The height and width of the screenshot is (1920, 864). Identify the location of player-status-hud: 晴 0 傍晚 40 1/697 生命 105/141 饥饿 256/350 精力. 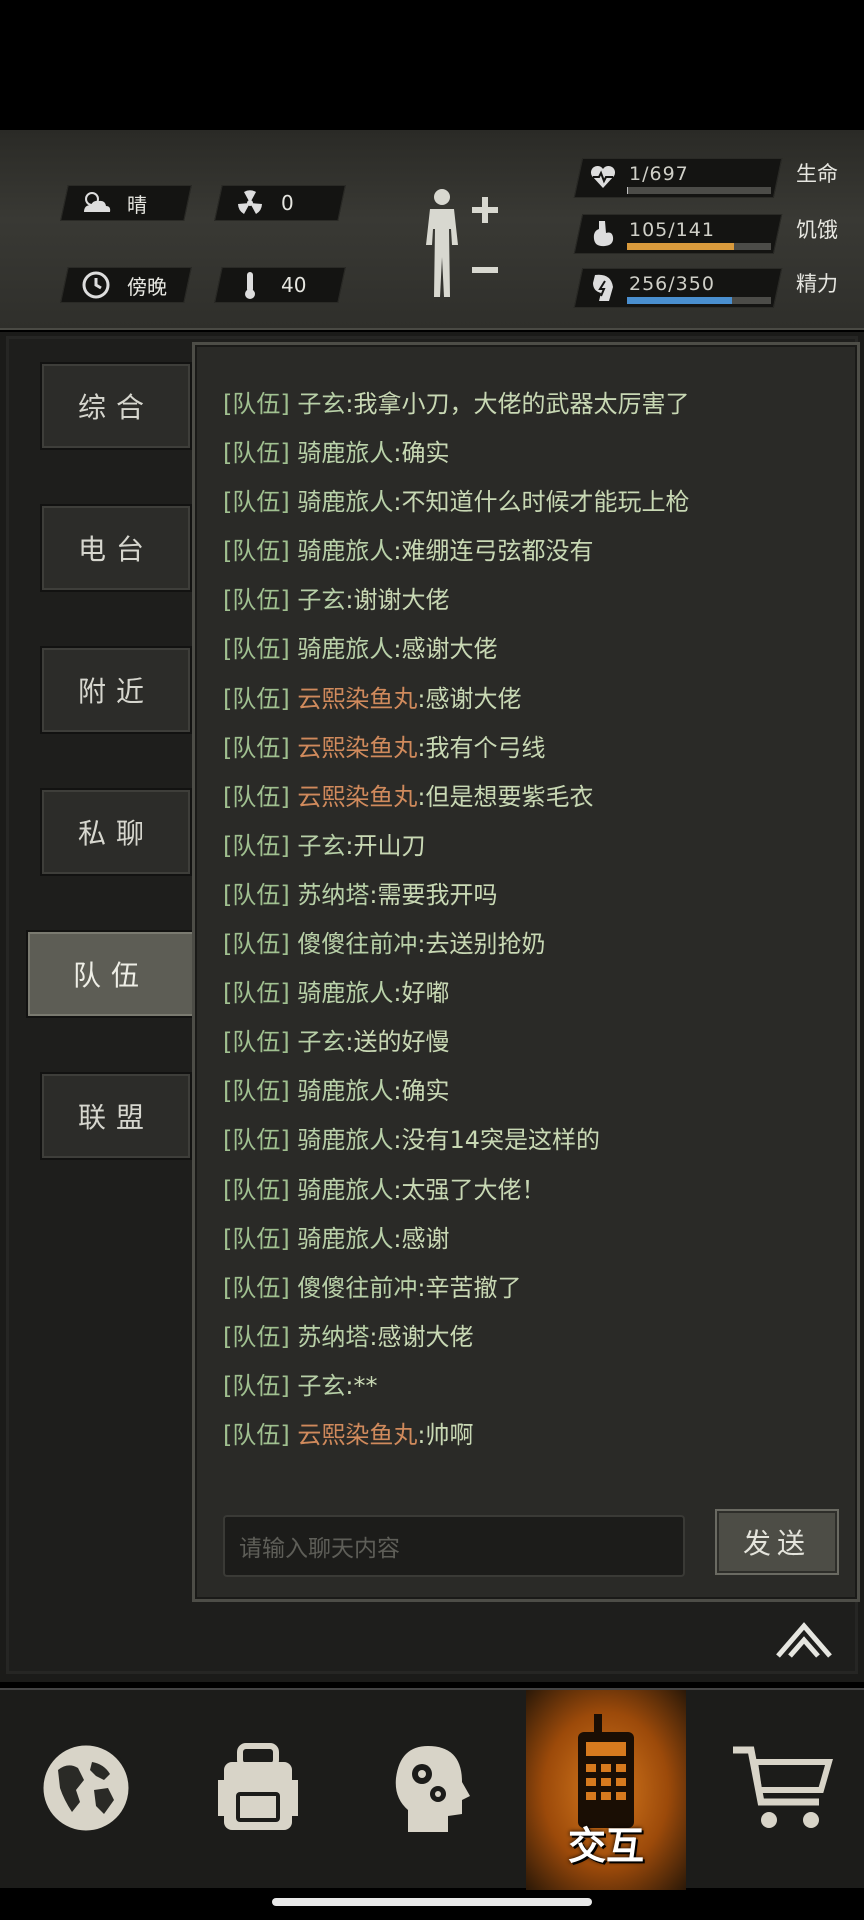
(432, 230).